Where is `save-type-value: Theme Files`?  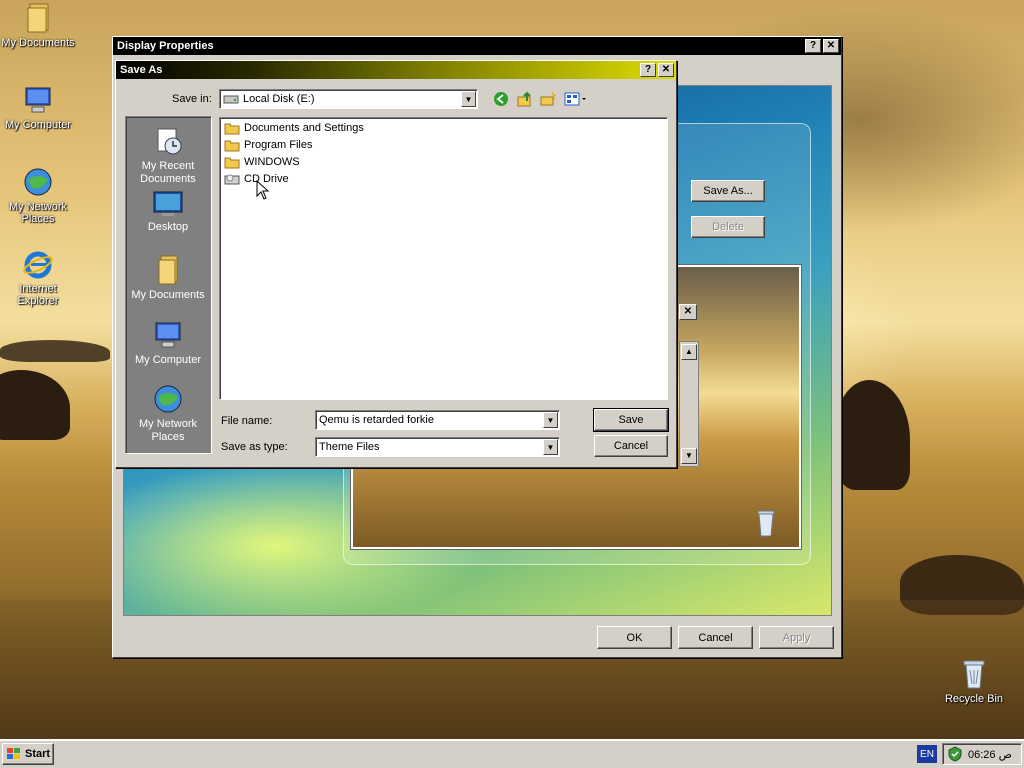 save-type-value: Theme Files is located at coordinates (349, 447).